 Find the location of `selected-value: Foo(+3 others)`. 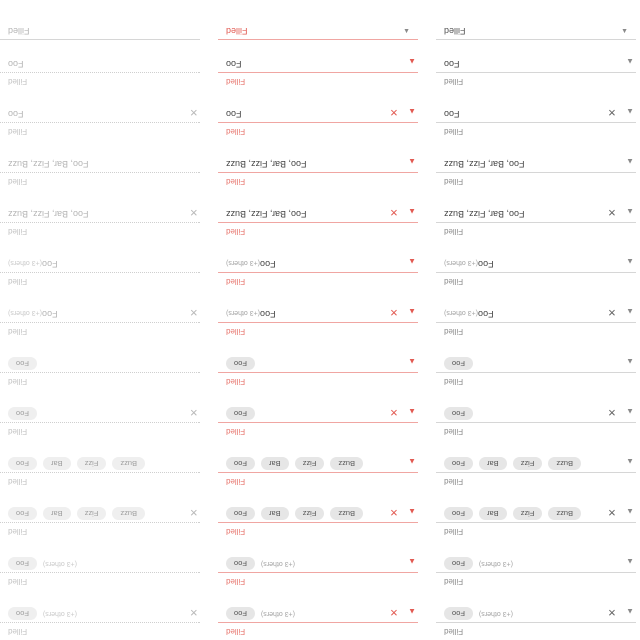

selected-value: Foo(+3 others) is located at coordinates (33, 314).